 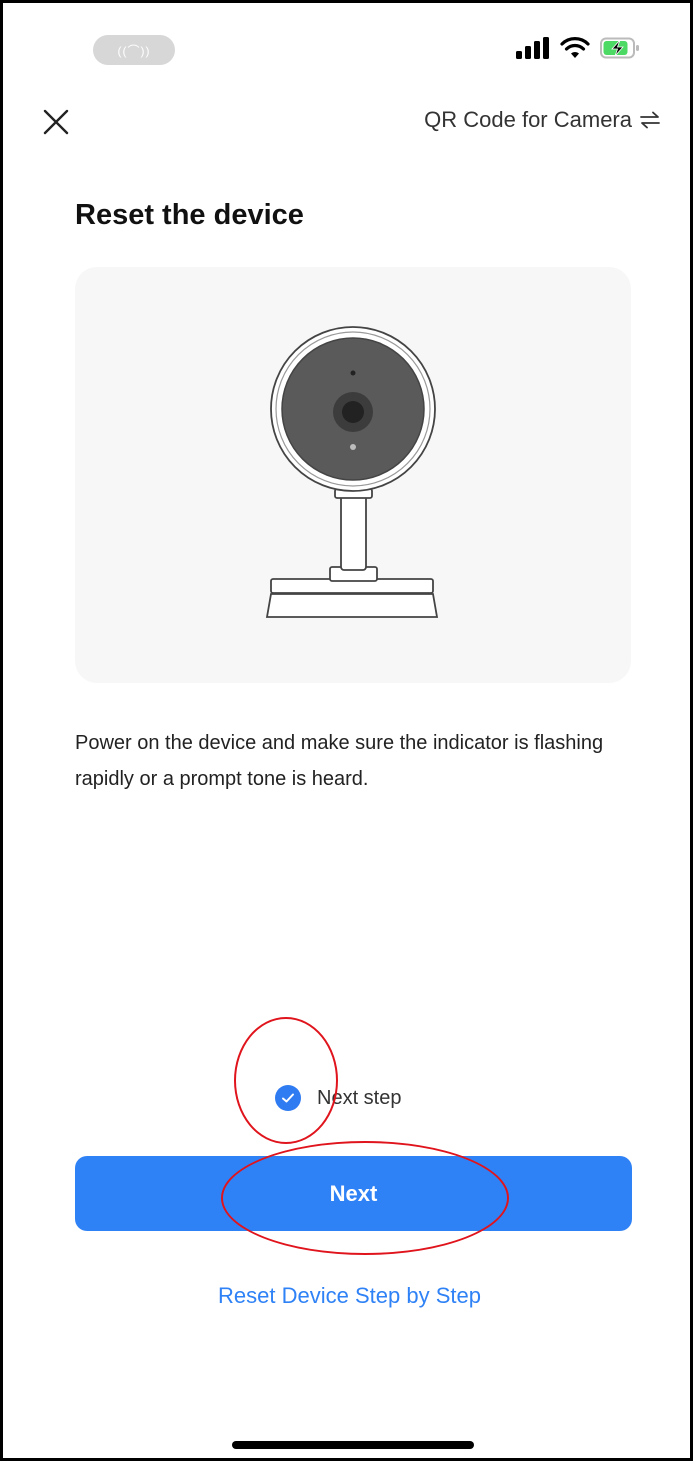 What do you see at coordinates (359, 1097) in the screenshot?
I see `checkbox-label: Next step` at bounding box center [359, 1097].